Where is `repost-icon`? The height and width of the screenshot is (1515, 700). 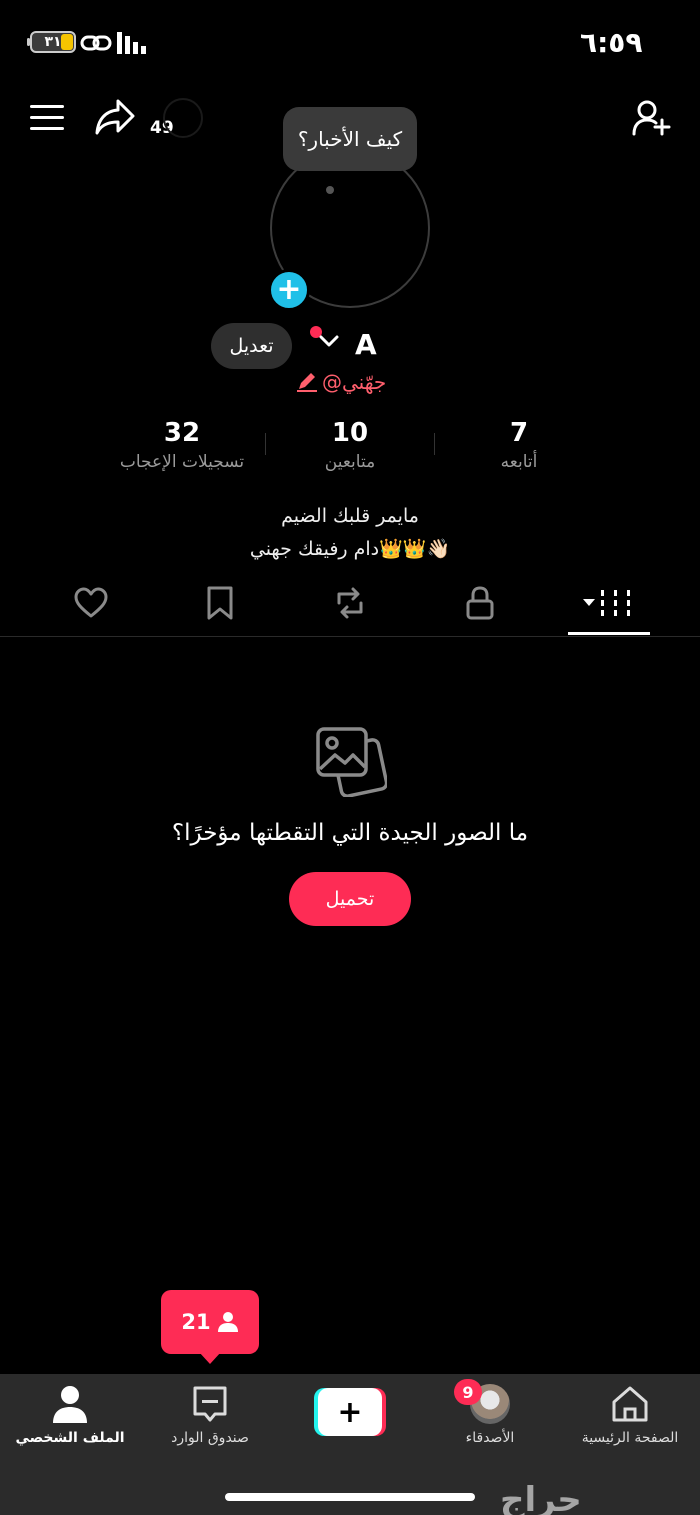 repost-icon is located at coordinates (350, 603).